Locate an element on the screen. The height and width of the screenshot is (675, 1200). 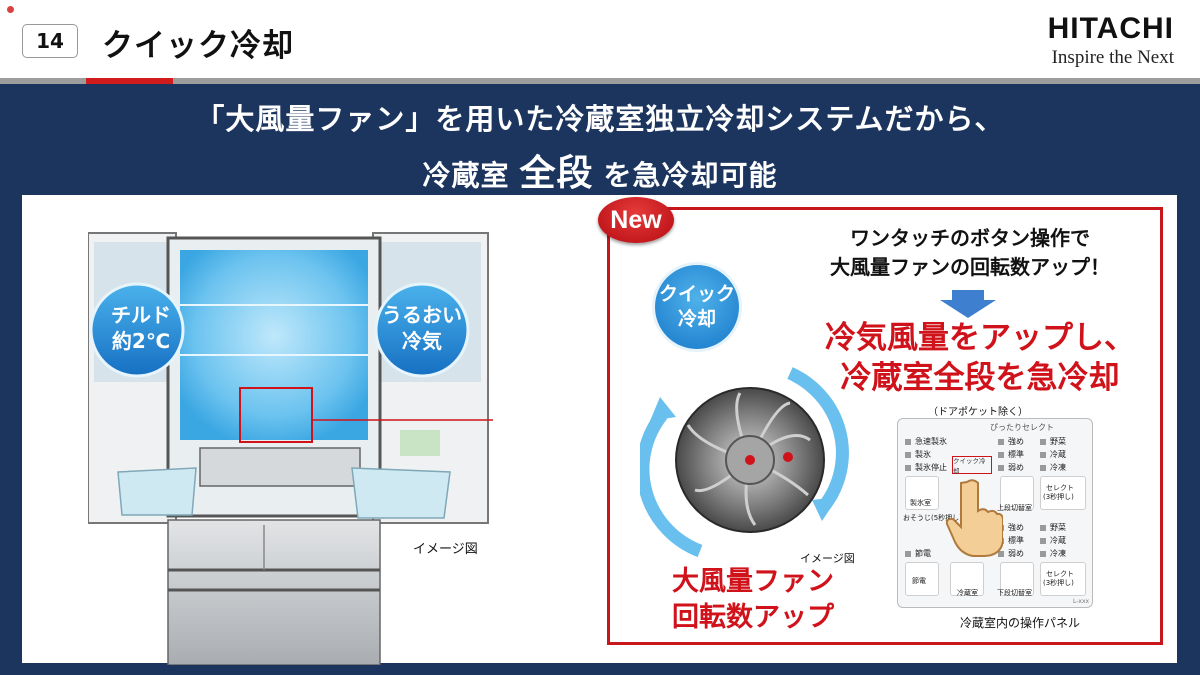
cp-ice: 製氷 is located at coordinates (918, 454).